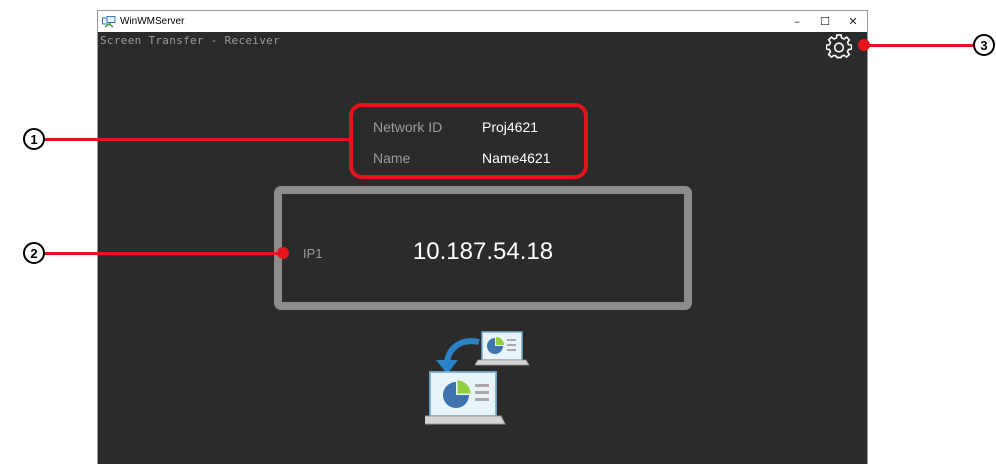 The image size is (996, 464). Describe the element at coordinates (197, 139) in the screenshot. I see `callout-1-line` at that location.